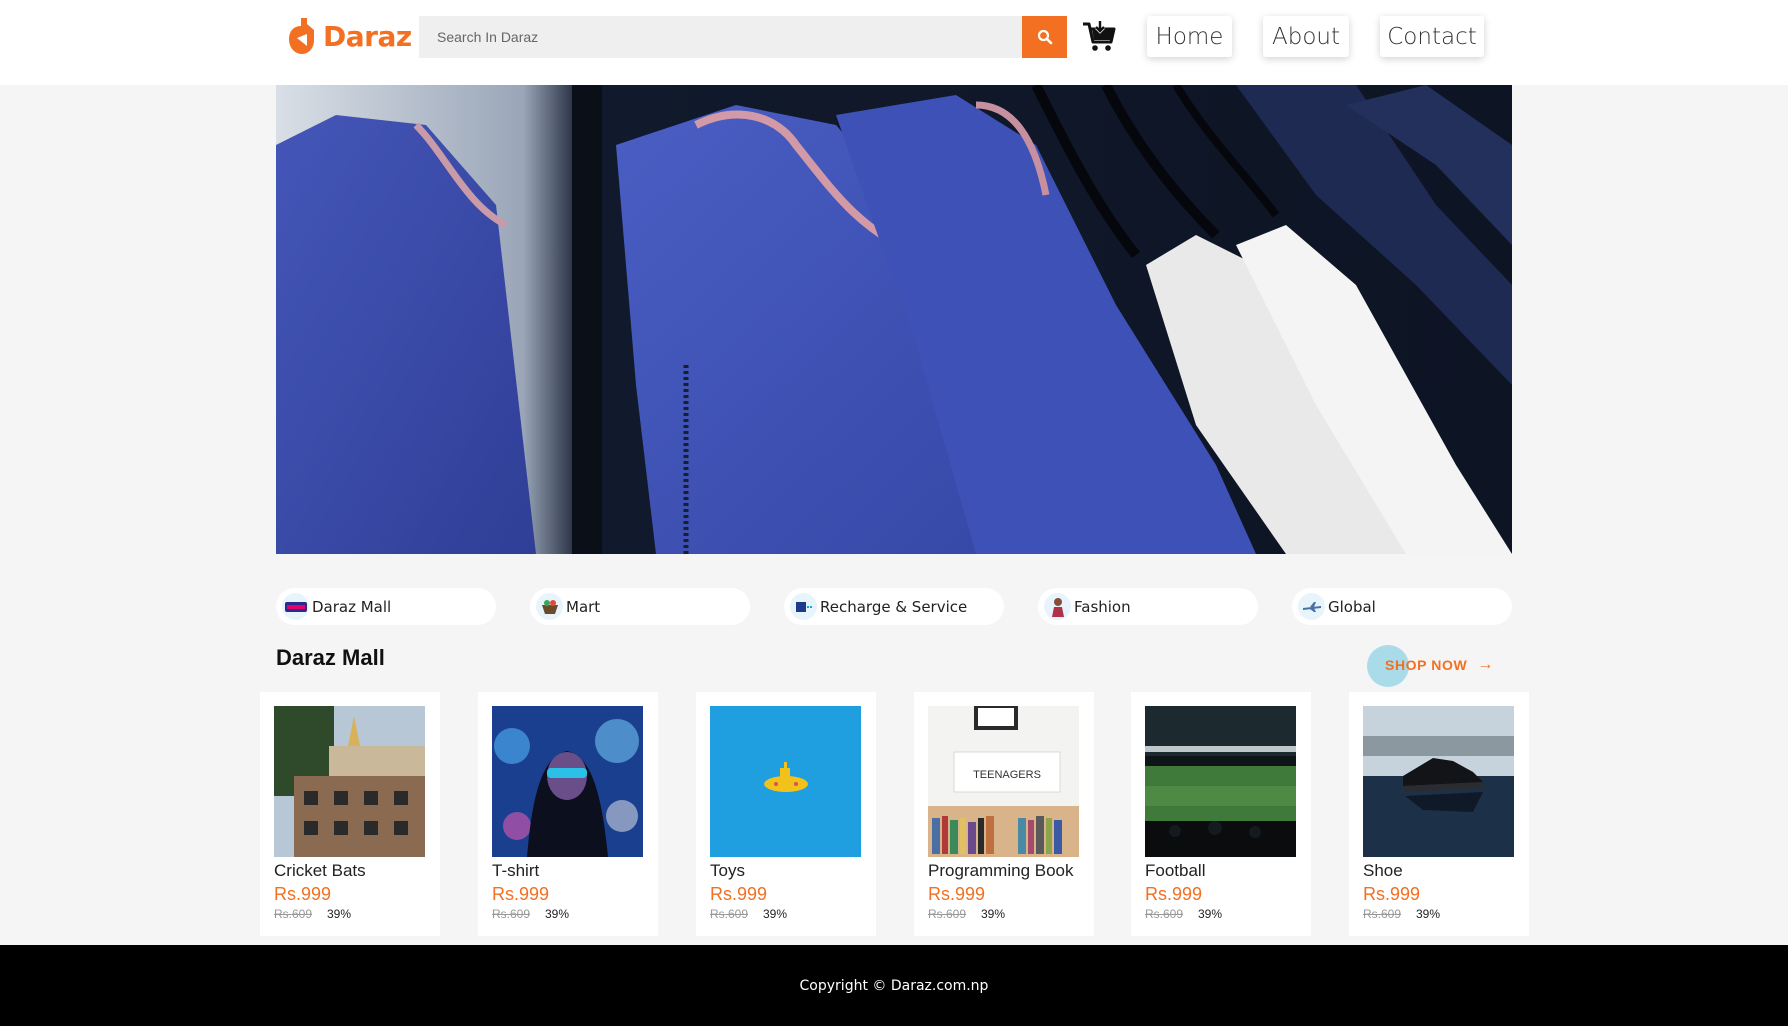  I want to click on shop-now-label: SHOP NOW, so click(1426, 665).